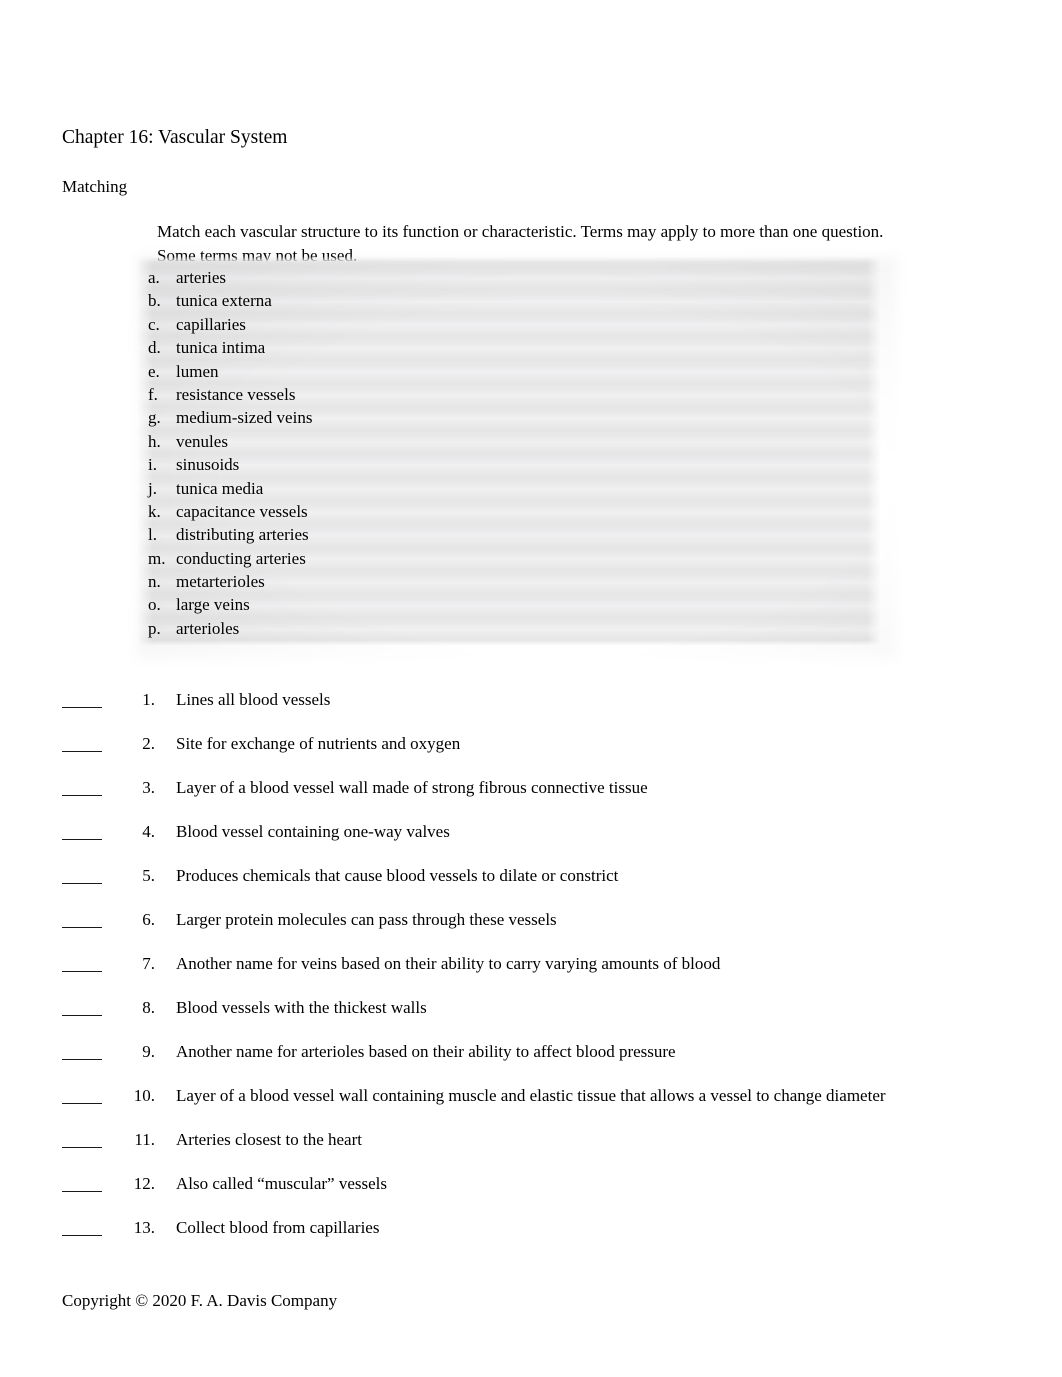  I want to click on option-letter: l., so click(152, 535).